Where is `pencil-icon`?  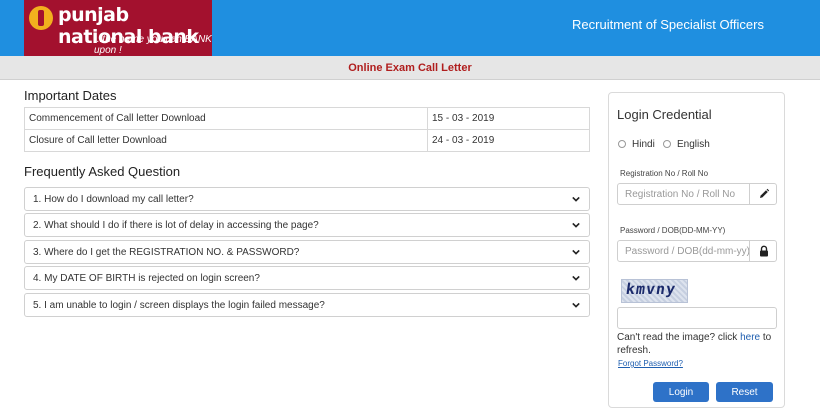 pencil-icon is located at coordinates (765, 193).